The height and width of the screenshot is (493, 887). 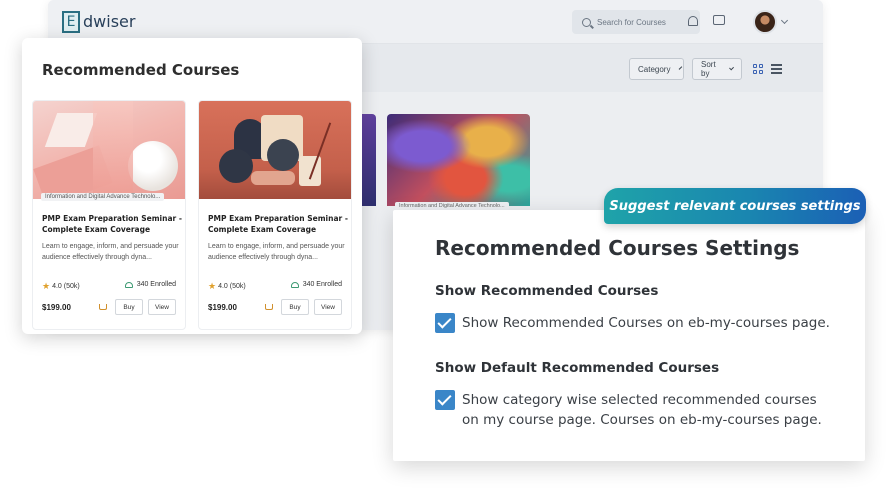 What do you see at coordinates (141, 70) in the screenshot?
I see `recommended-courses-title: Recommended Courses` at bounding box center [141, 70].